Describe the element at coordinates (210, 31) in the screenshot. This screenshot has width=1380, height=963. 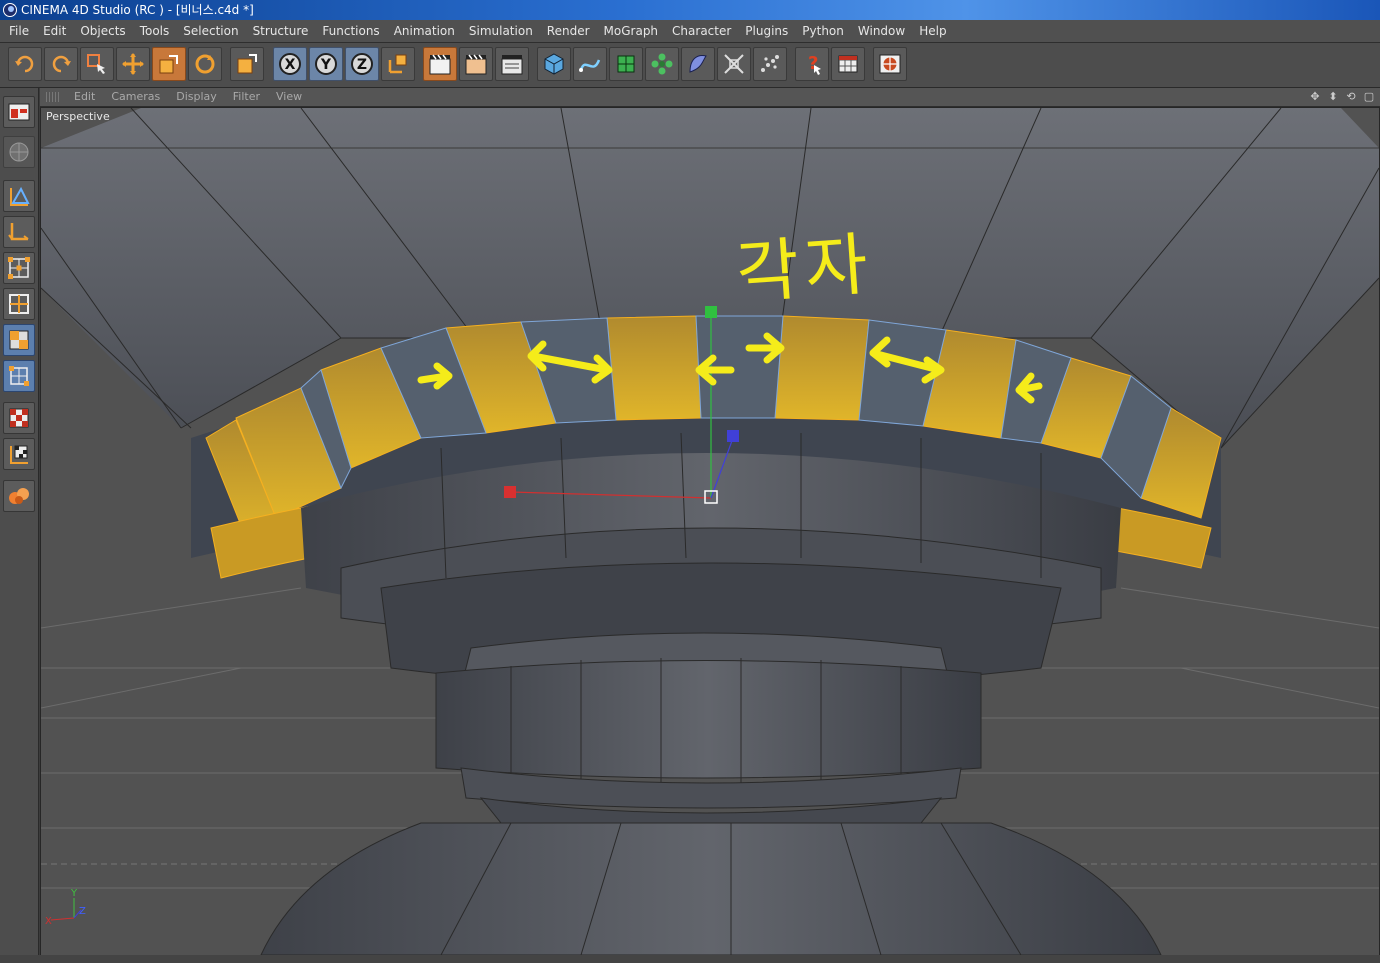
I see `menu-selection: Selection` at that location.